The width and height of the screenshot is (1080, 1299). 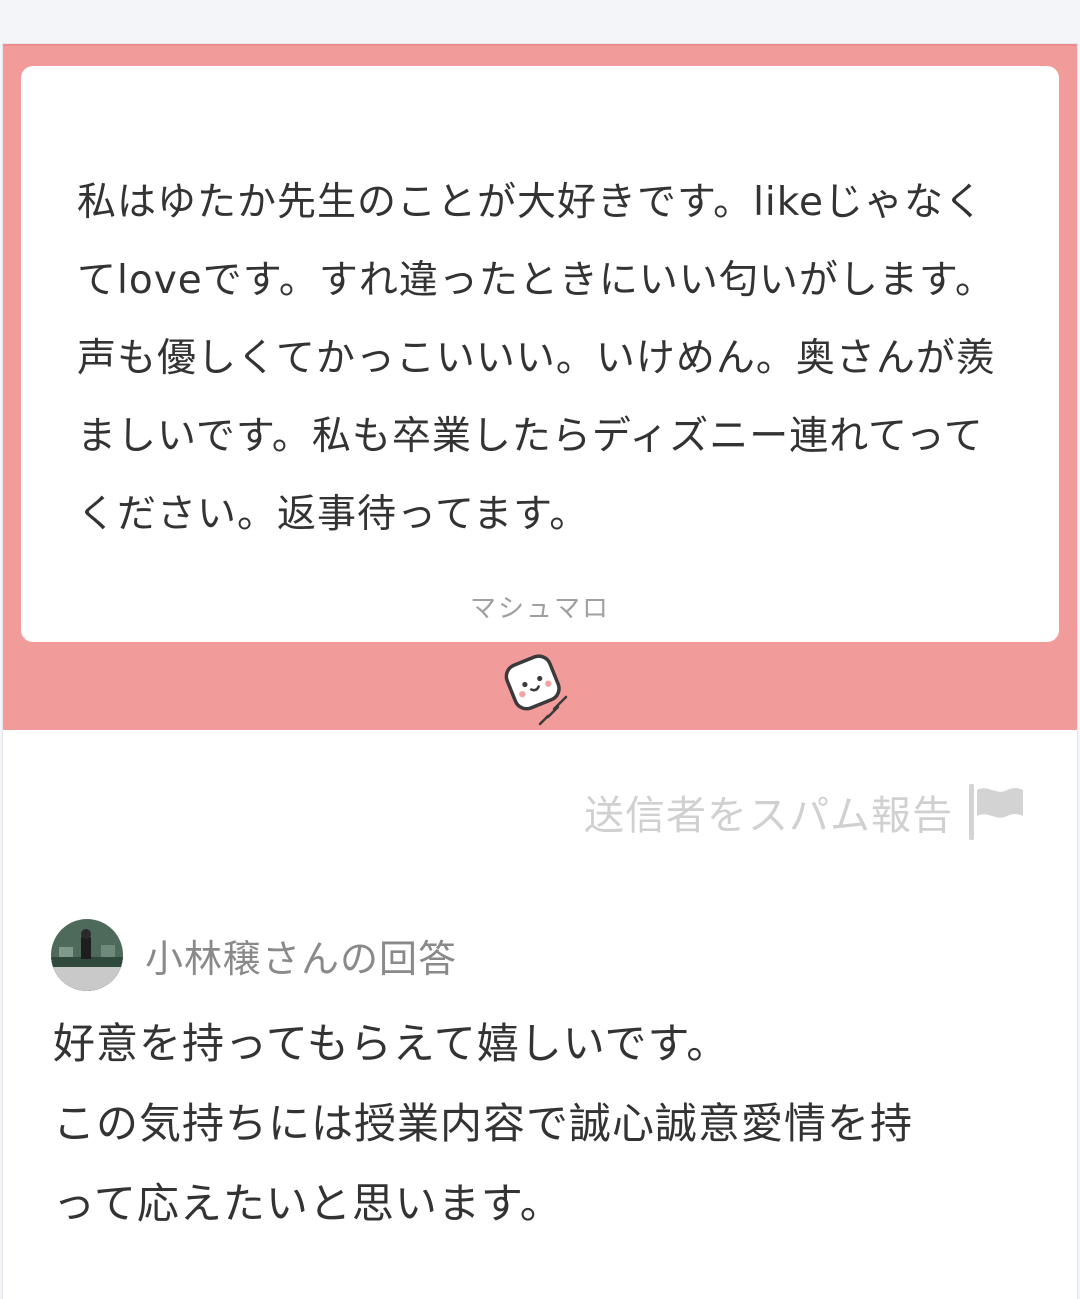 What do you see at coordinates (87, 955) in the screenshot?
I see `avatar` at bounding box center [87, 955].